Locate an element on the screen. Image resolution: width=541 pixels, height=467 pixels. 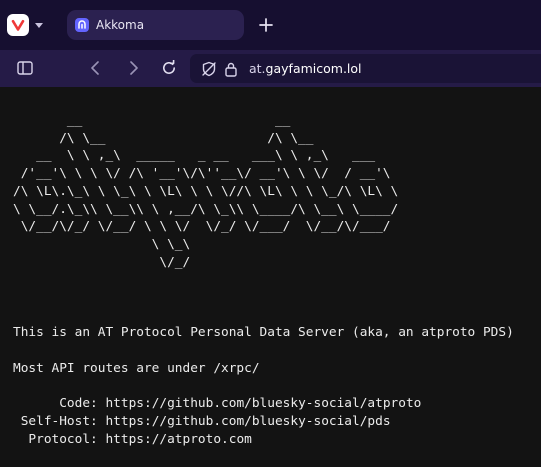
vivaldi-logo-icon is located at coordinates (18, 25).